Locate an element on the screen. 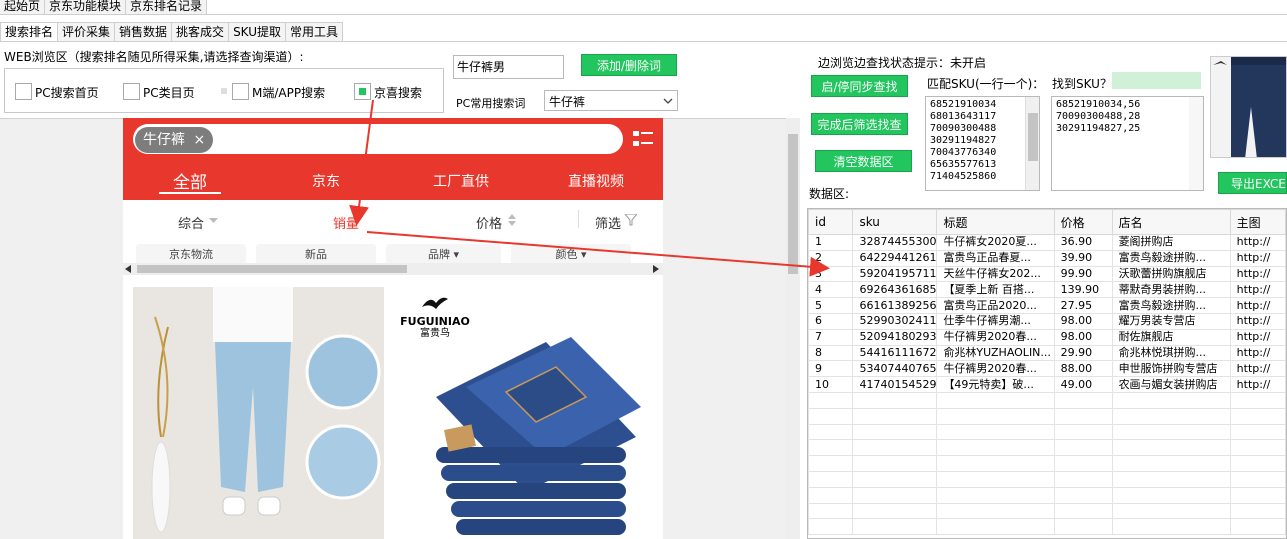 The height and width of the screenshot is (539, 1287). scroll-left-icon is located at coordinates (128, 269).